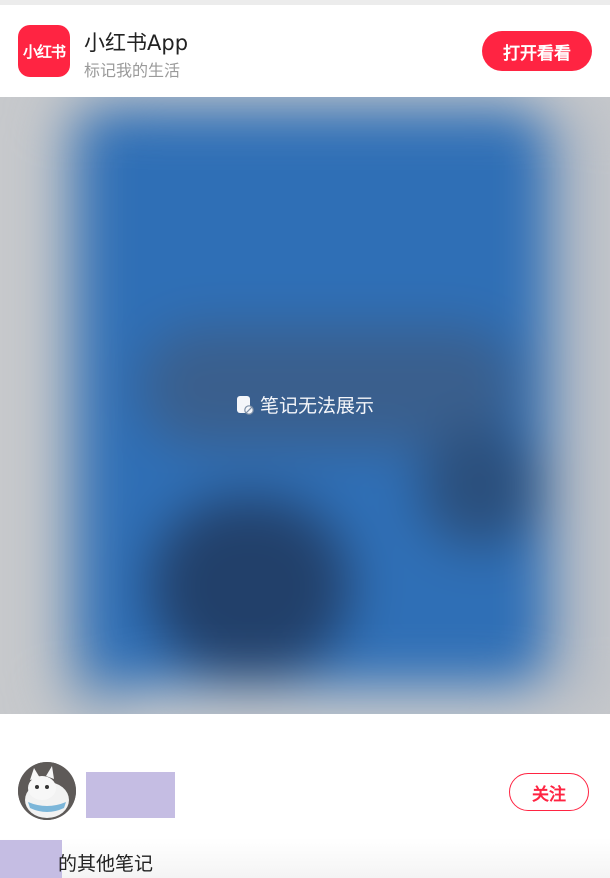 The image size is (610, 878). What do you see at coordinates (245, 405) in the screenshot?
I see `note-unavailable-icon` at bounding box center [245, 405].